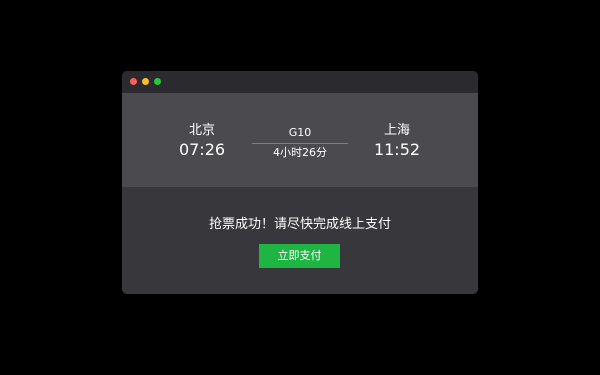  Describe the element at coordinates (157, 81) in the screenshot. I see `maximize-window-button` at that location.